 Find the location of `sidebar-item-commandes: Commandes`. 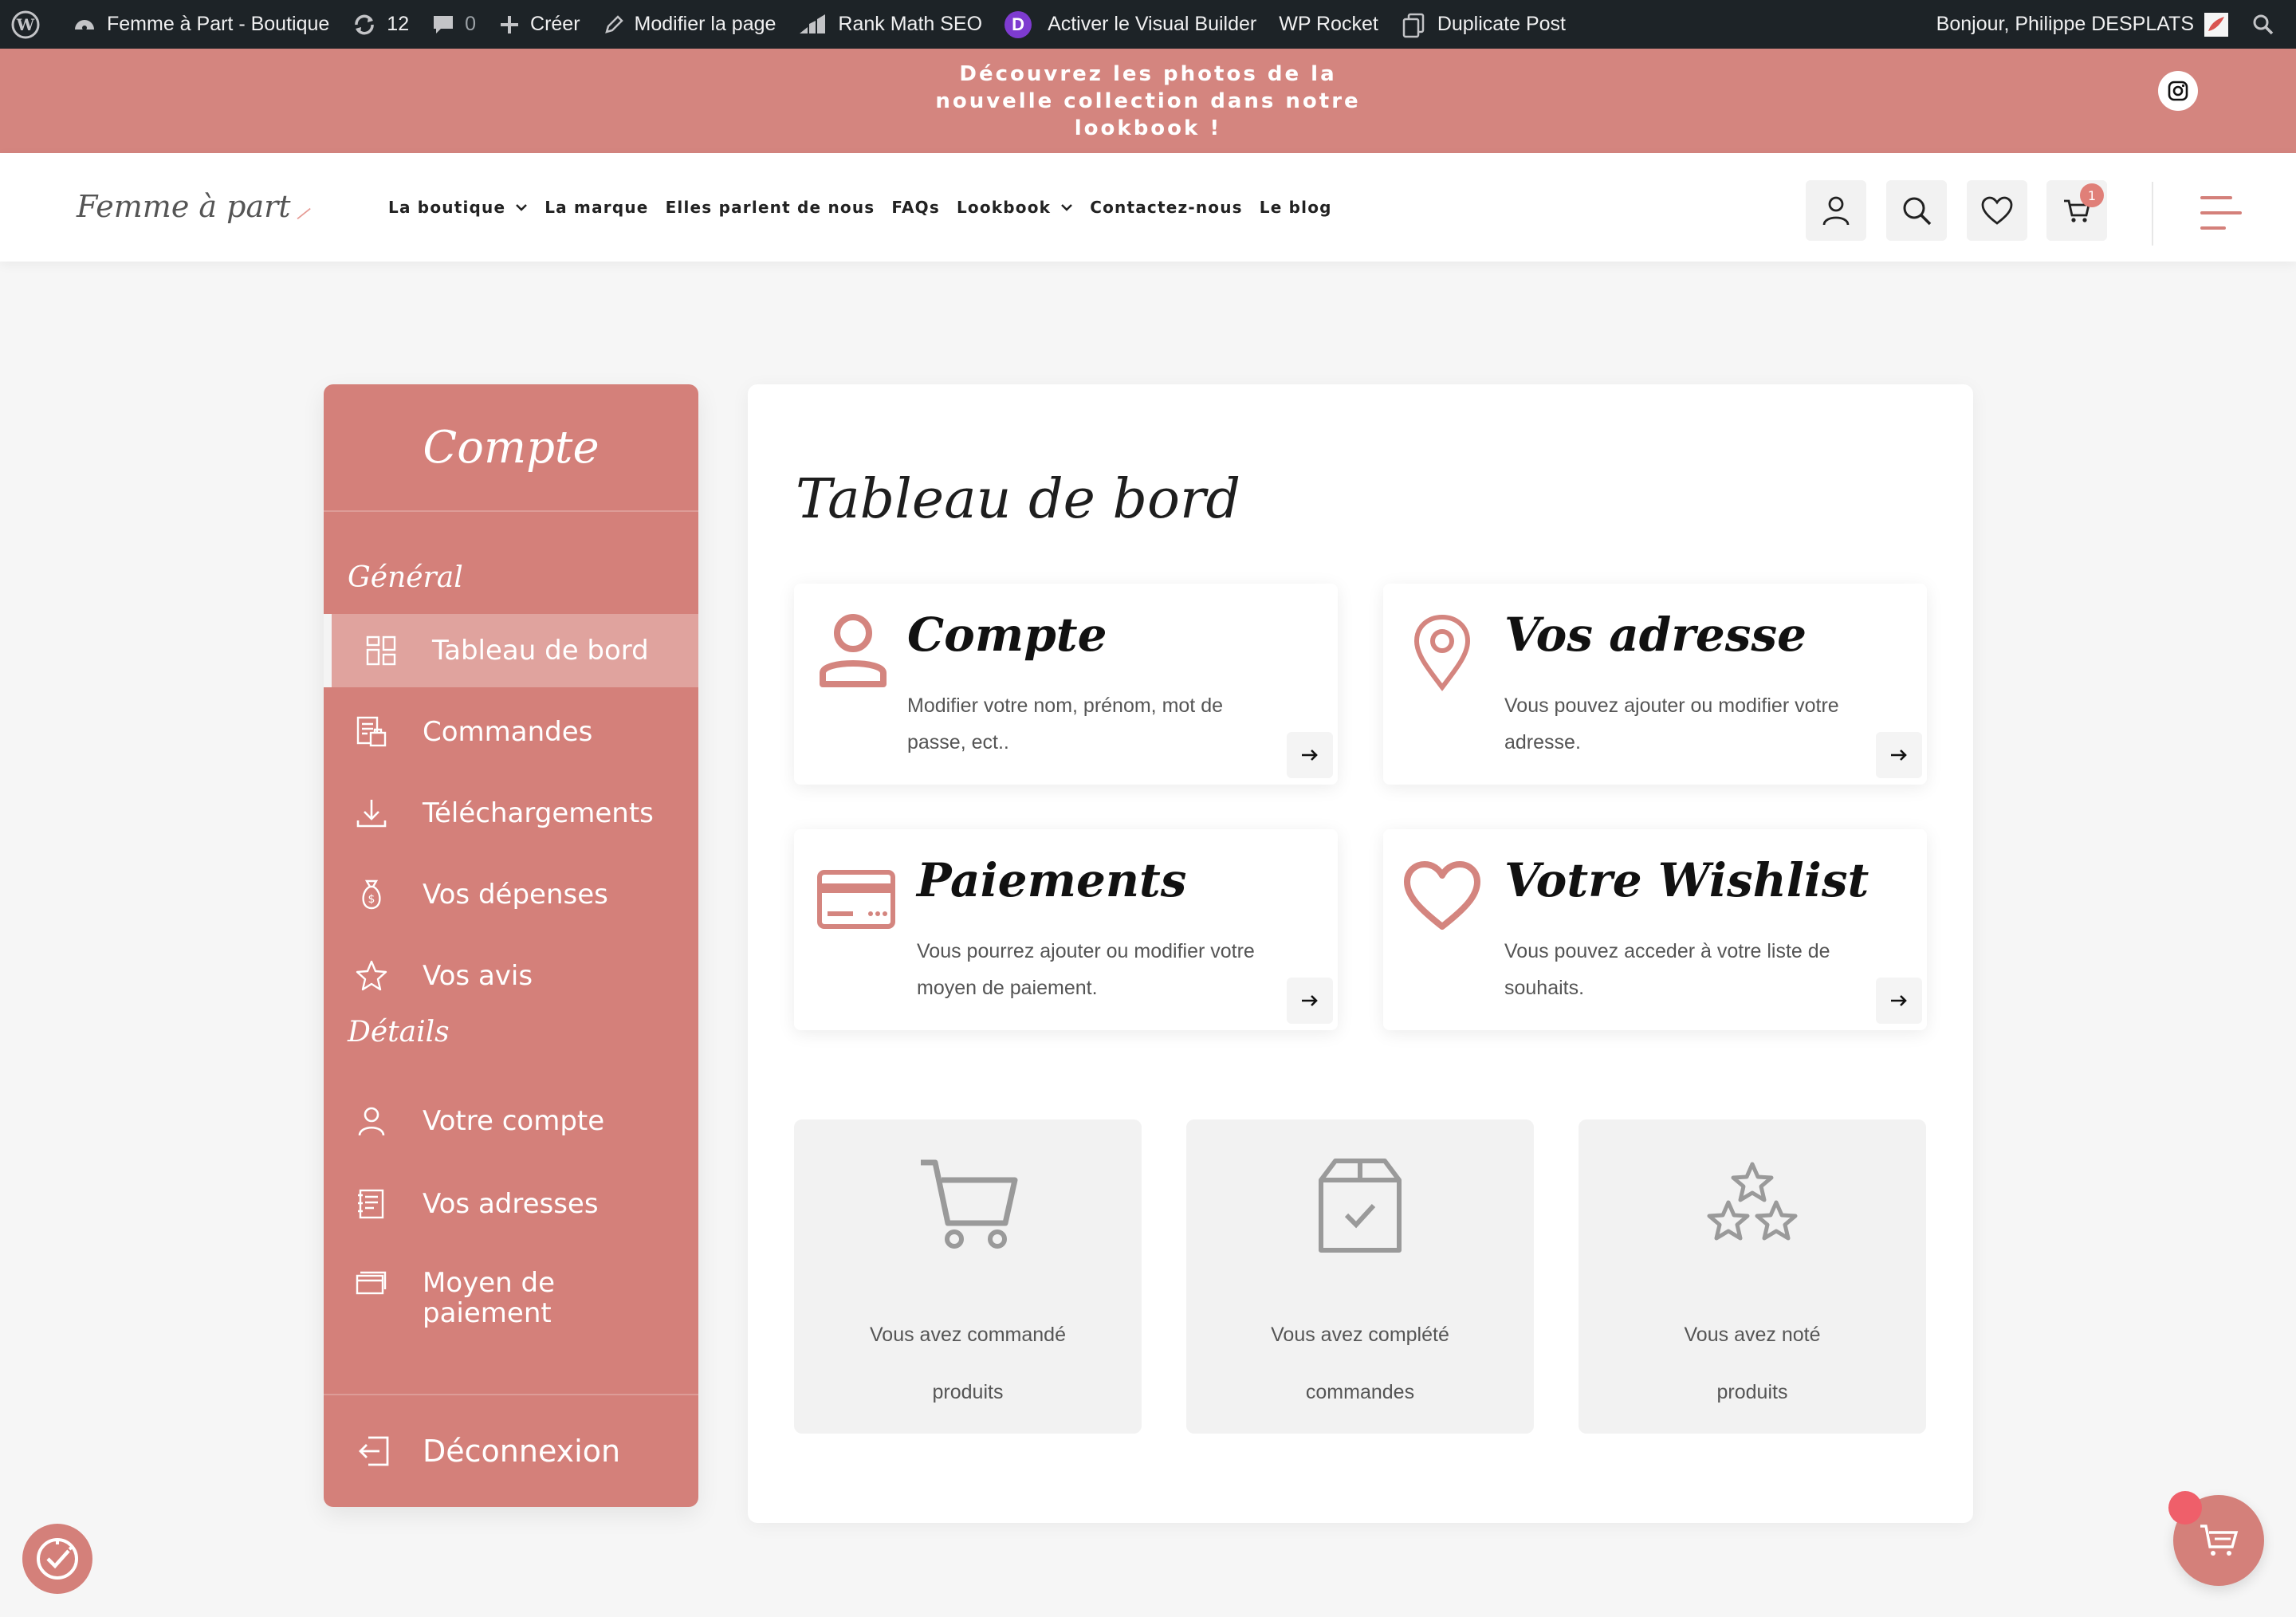

sidebar-item-commandes: Commandes is located at coordinates (511, 732).